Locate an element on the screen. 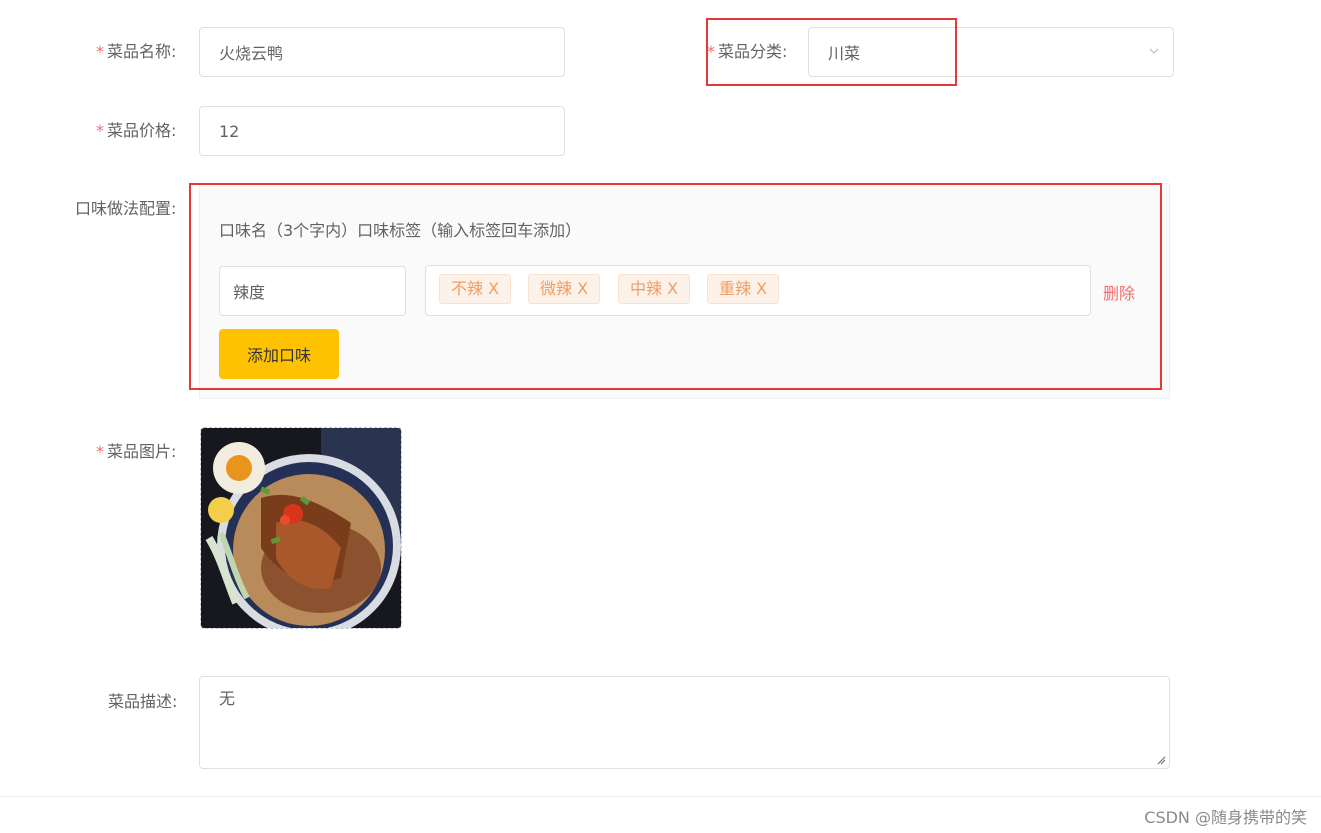  dish-photo is located at coordinates (301, 528).